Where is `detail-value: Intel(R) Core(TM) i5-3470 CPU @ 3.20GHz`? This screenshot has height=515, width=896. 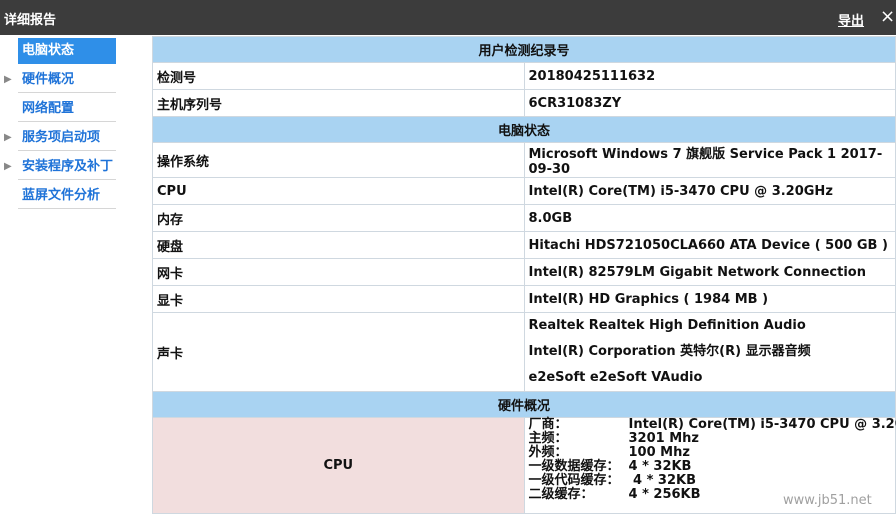 detail-value: Intel(R) Core(TM) i5-3470 CPU @ 3.20GHz is located at coordinates (762, 424).